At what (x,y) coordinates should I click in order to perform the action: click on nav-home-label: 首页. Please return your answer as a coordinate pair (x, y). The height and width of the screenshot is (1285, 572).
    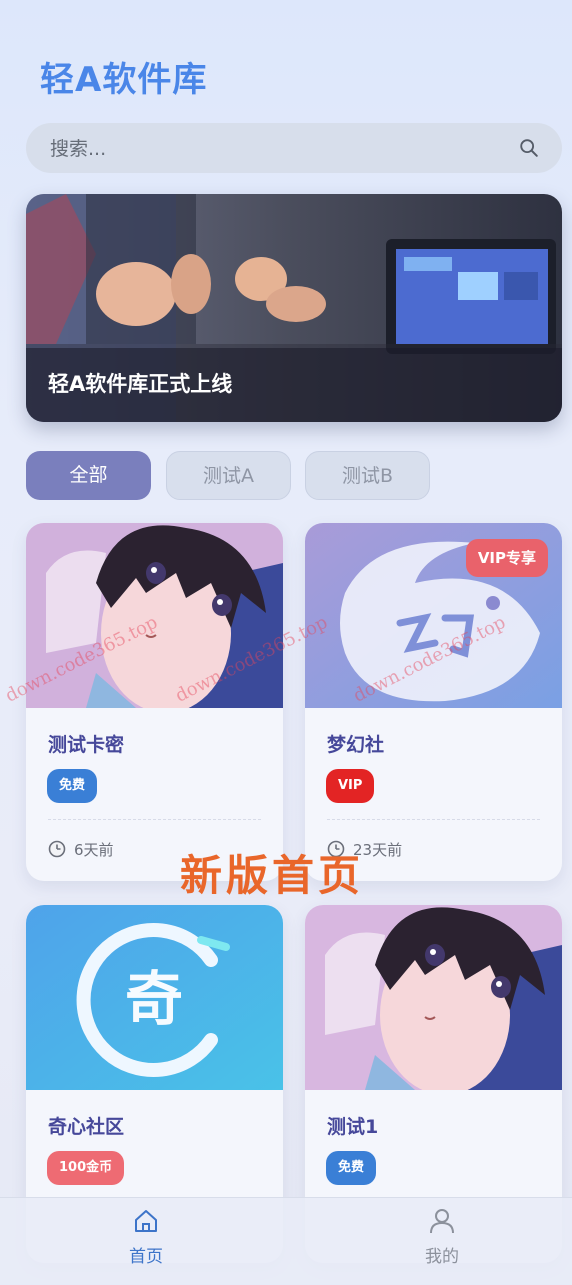
    Looking at the image, I should click on (146, 1257).